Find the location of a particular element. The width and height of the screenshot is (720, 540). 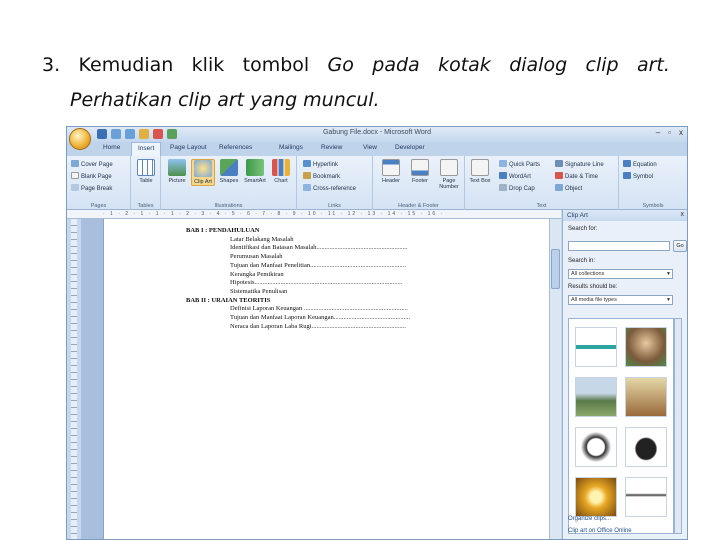

toc-line: Latar Belakang Masalah is located at coordinates (262, 239).